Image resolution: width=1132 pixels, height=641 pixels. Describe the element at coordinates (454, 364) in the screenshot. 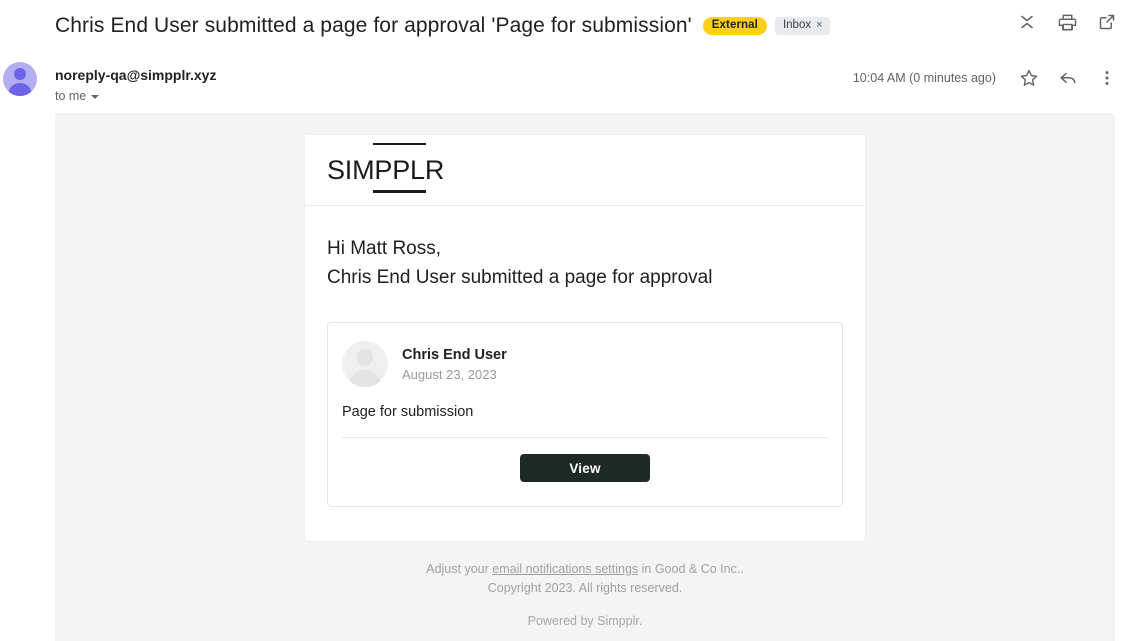

I see `author-meta: Chris End User August 23, 2023` at that location.